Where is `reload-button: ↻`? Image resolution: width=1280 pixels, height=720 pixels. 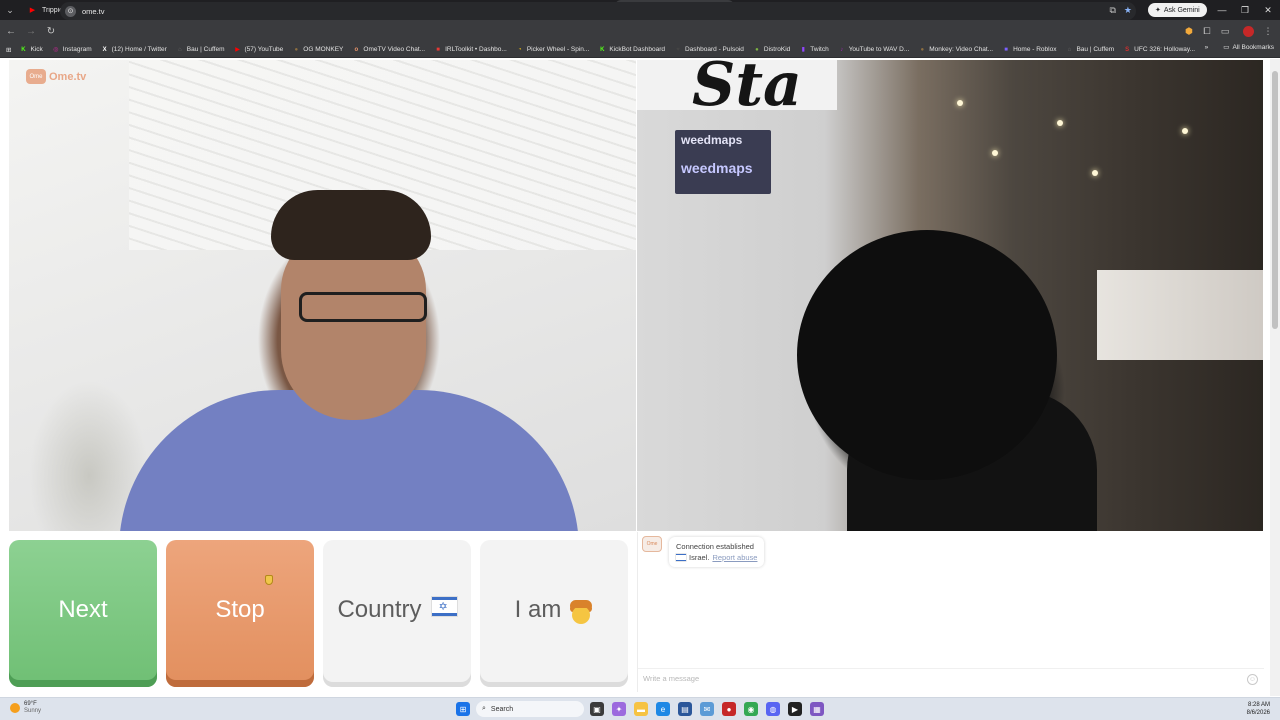
reload-button: ↻ is located at coordinates (51, 31).